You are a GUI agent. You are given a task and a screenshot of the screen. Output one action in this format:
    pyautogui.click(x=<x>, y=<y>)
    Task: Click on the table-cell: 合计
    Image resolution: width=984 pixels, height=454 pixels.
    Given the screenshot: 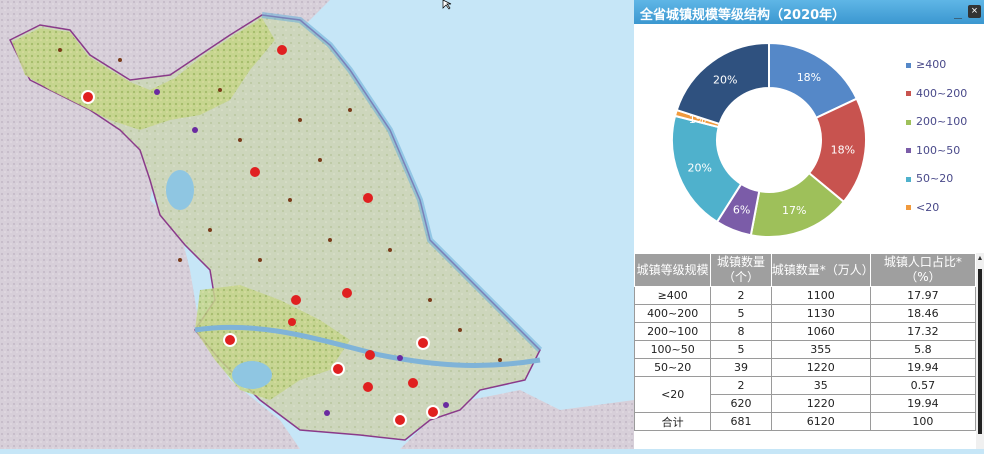 What is the action you would take?
    pyautogui.click(x=672, y=421)
    